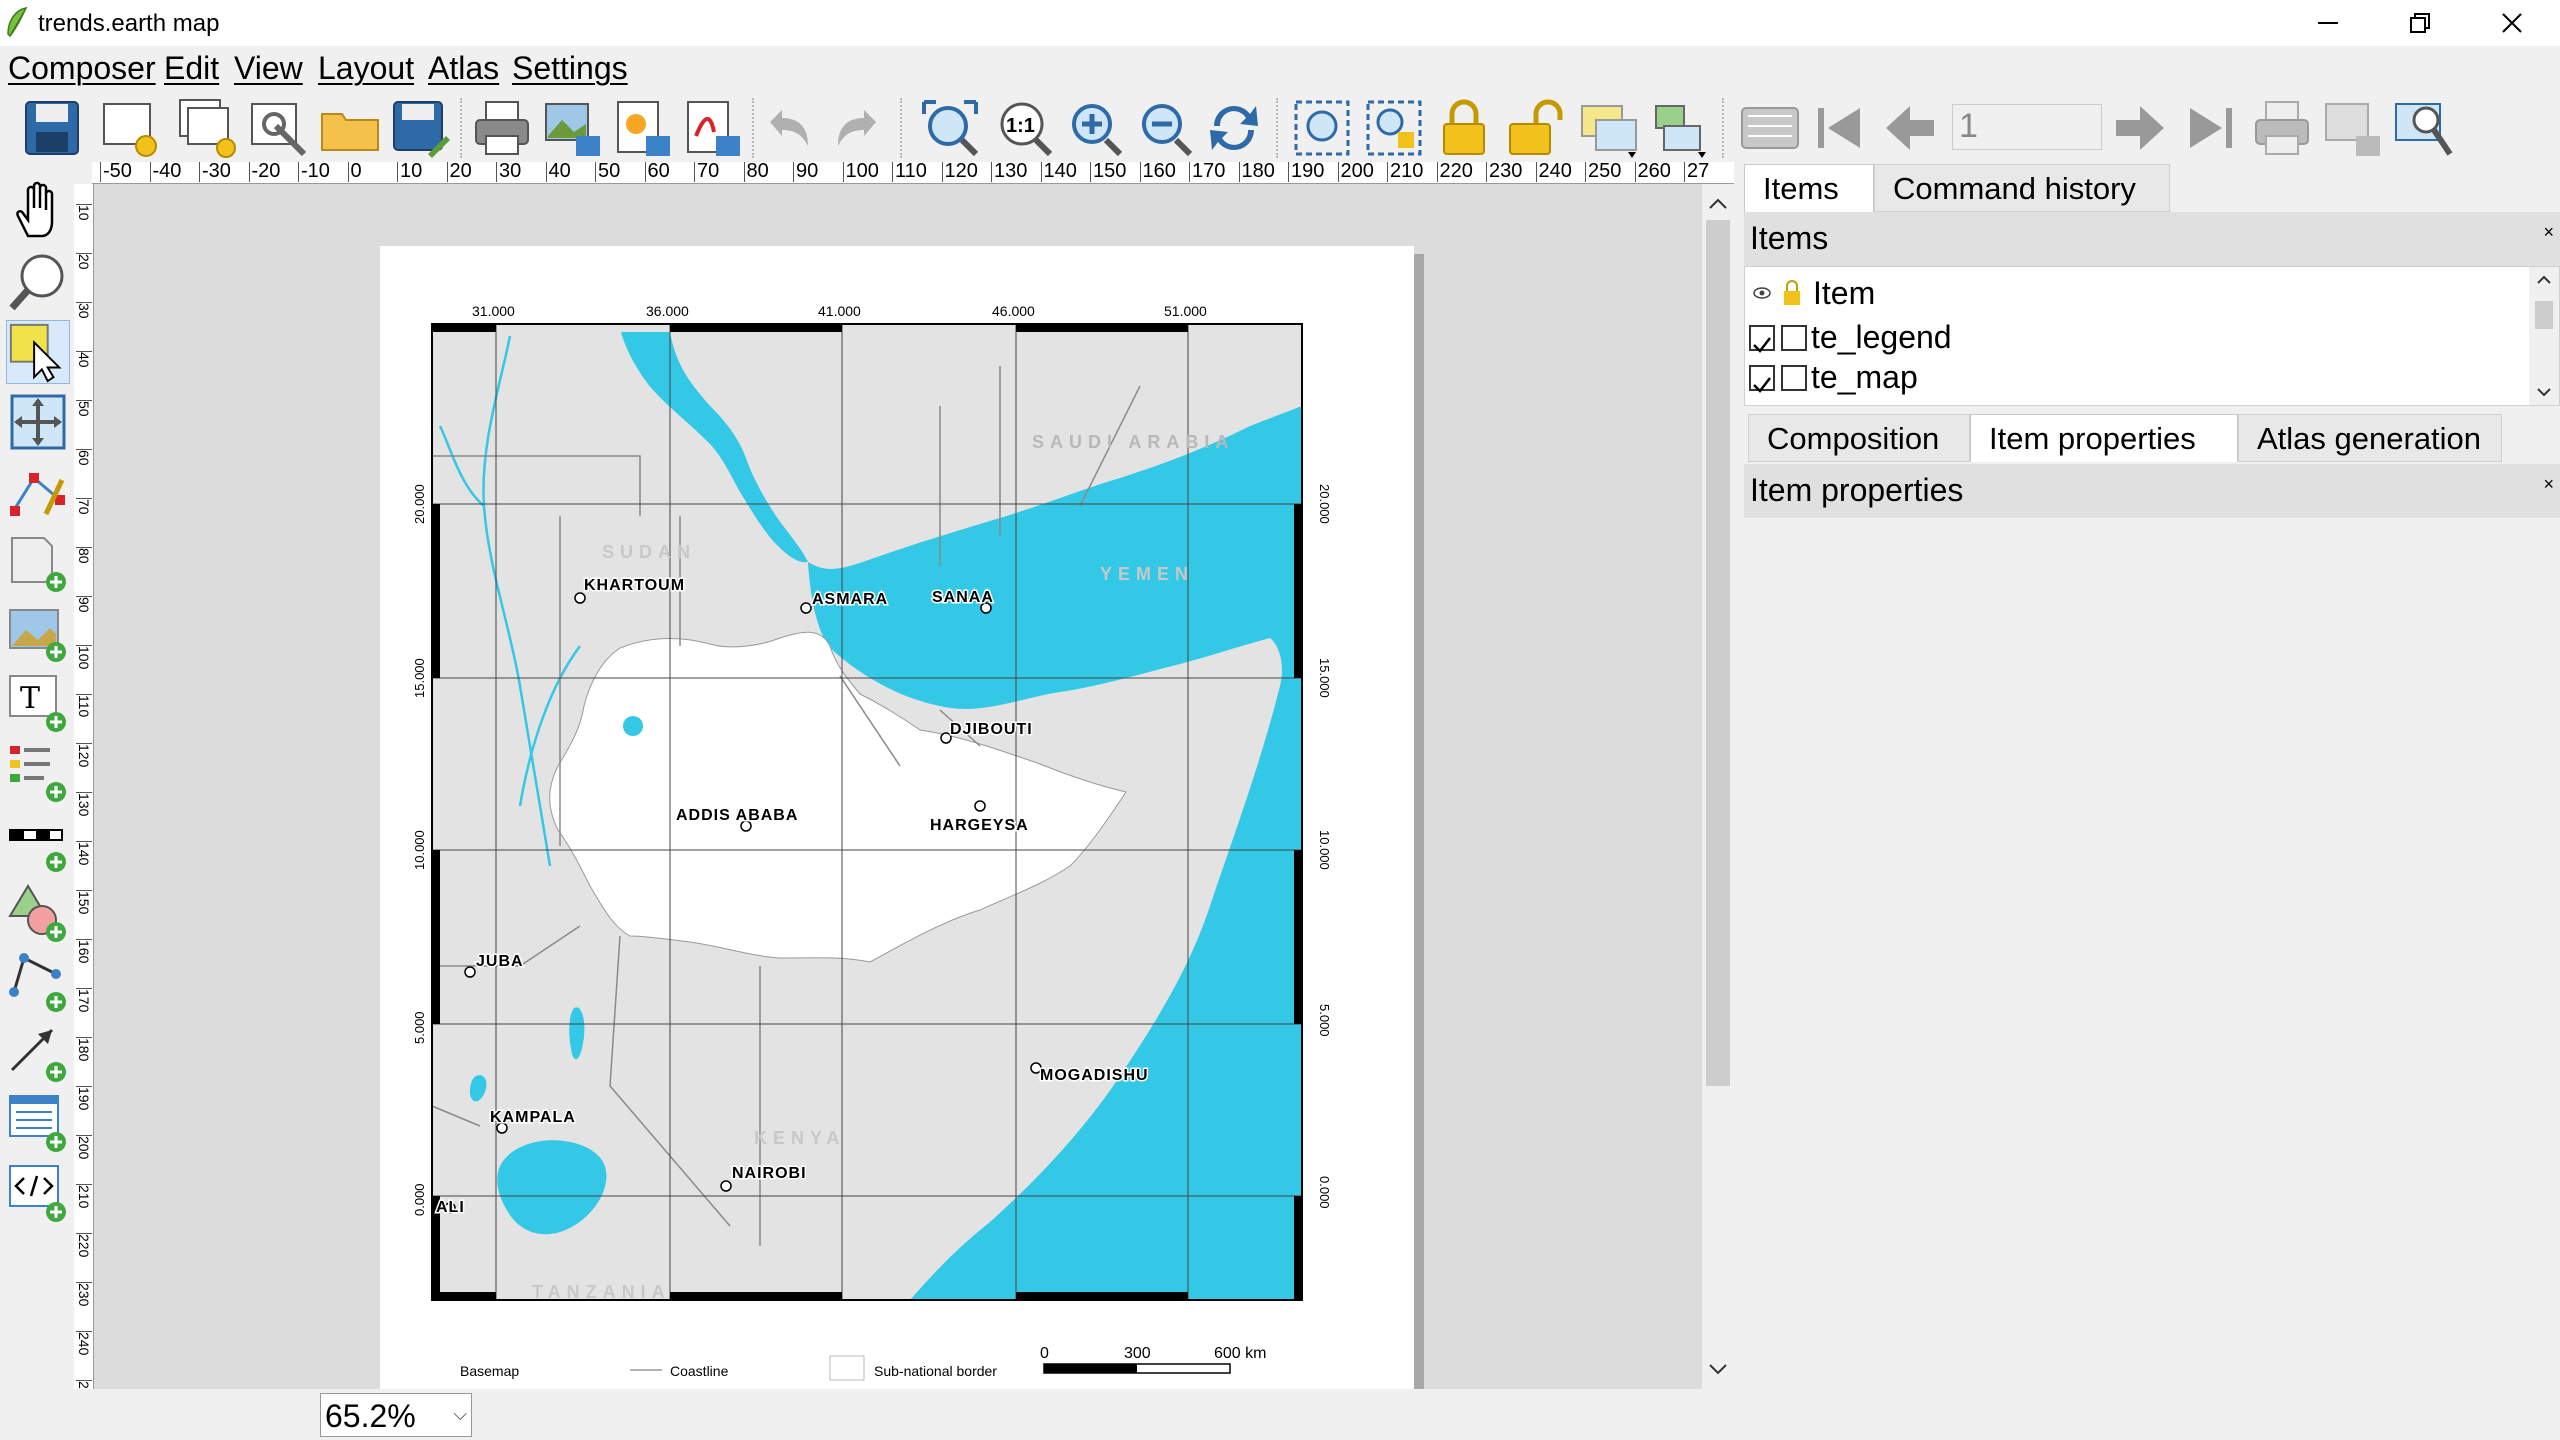 The image size is (2560, 1440). Describe the element at coordinates (278, 128) in the screenshot. I see `composer-manager-icon` at that location.